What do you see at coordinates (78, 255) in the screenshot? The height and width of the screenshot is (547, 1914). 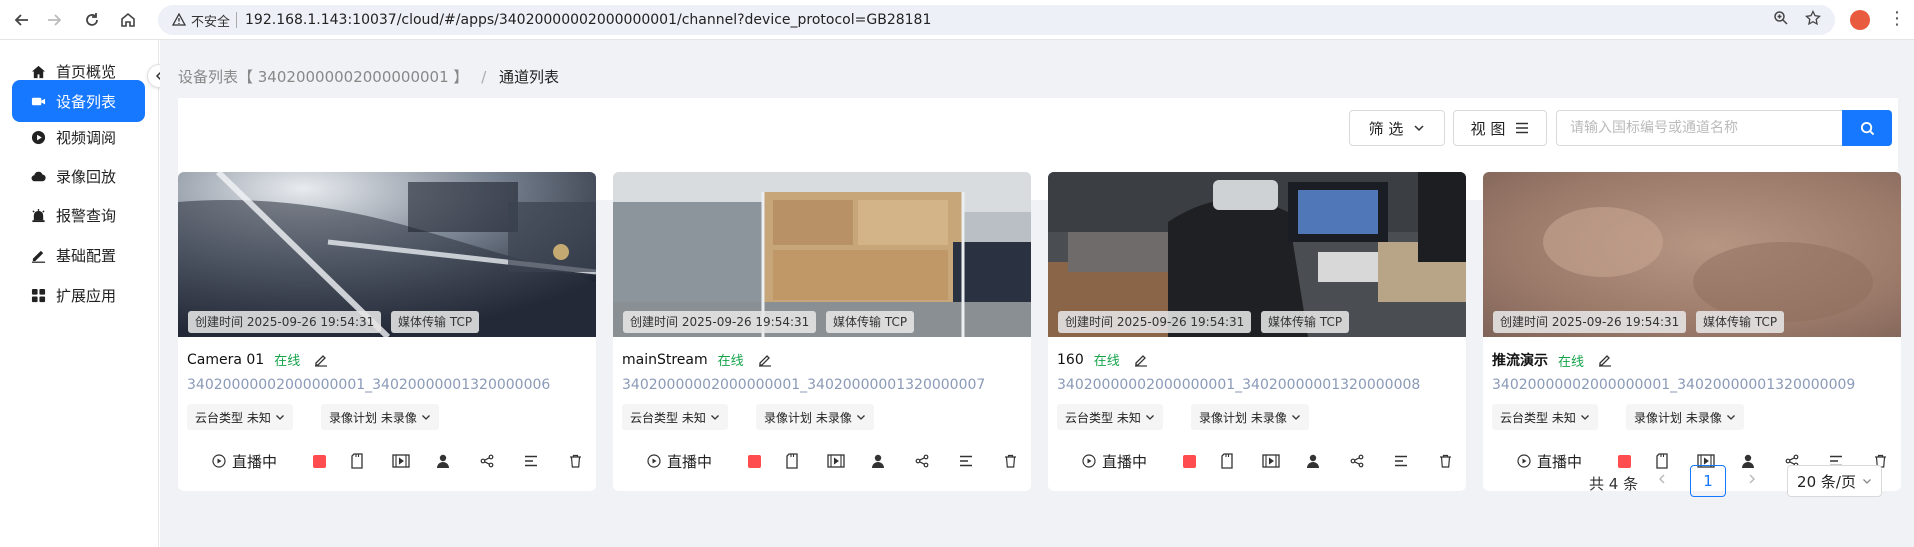 I see `sidebar-item-config: 基础配置` at bounding box center [78, 255].